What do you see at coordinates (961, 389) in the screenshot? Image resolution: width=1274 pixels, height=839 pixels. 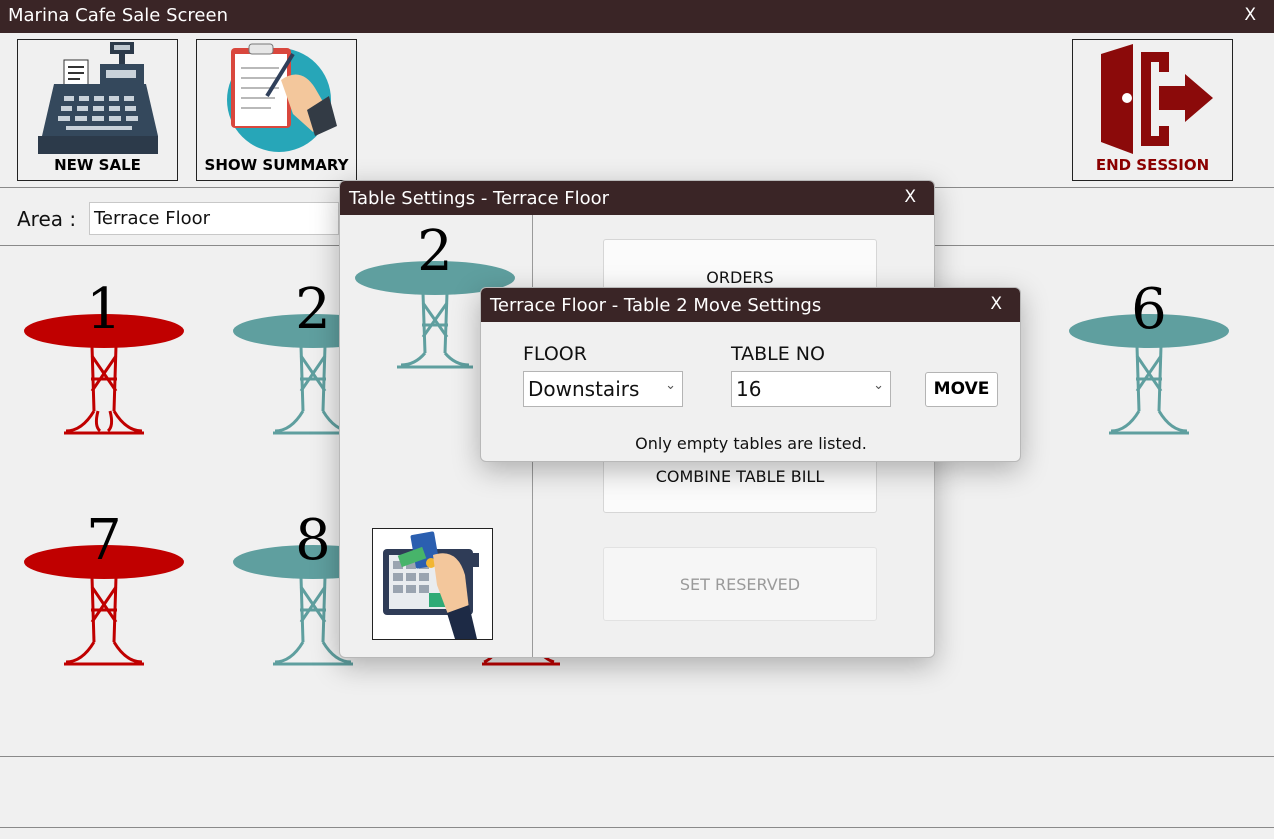 I see `move-button: MOVE` at bounding box center [961, 389].